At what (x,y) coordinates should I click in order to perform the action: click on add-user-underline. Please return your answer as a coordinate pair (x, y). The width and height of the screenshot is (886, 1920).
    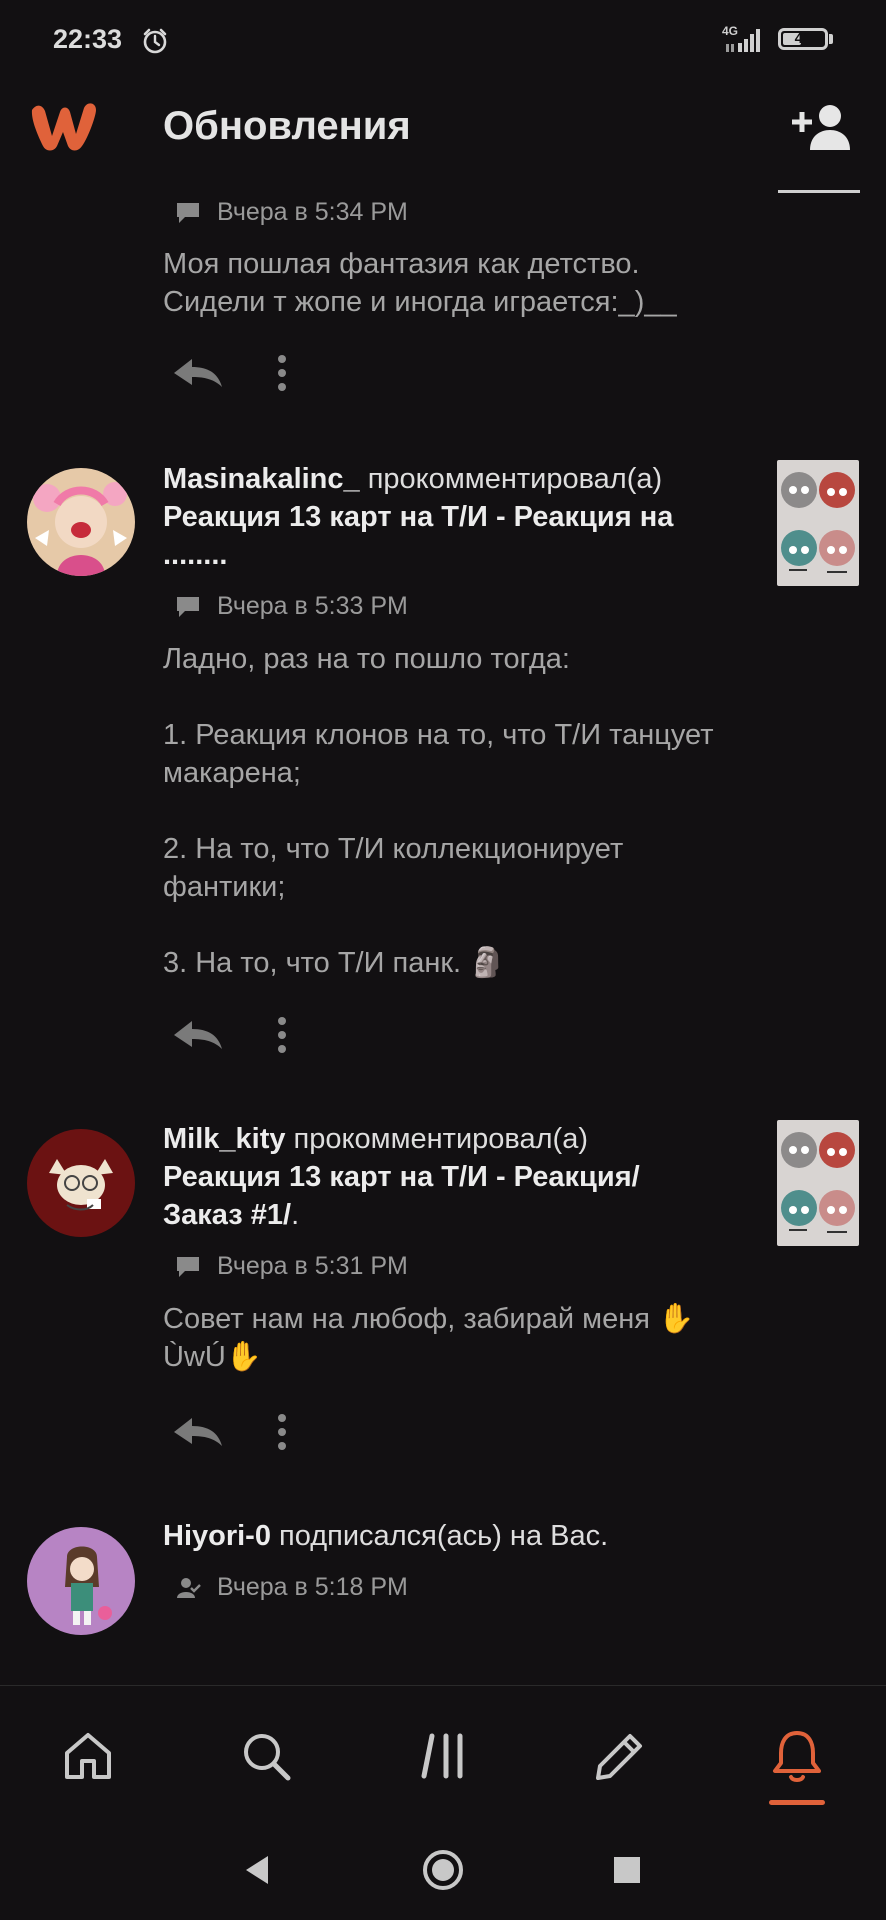
    Looking at the image, I should click on (819, 191).